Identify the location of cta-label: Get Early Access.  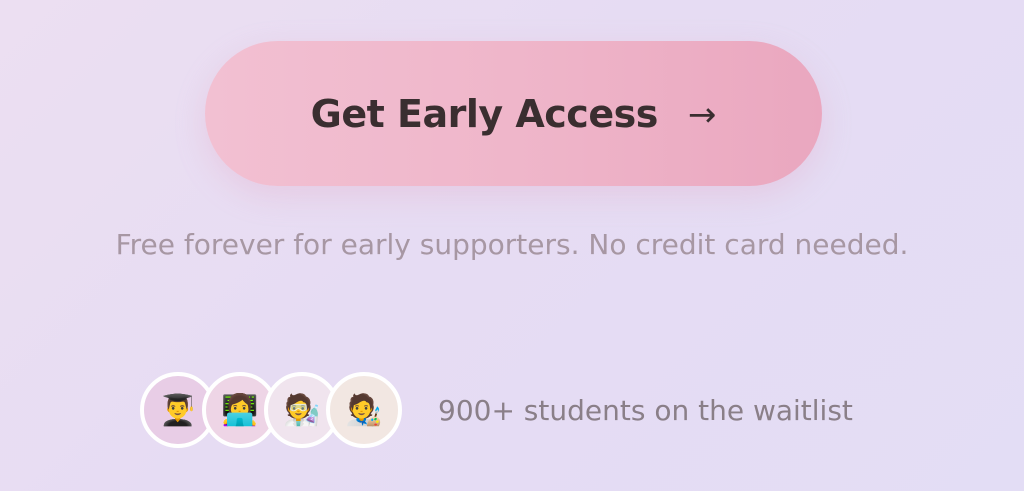
(484, 113).